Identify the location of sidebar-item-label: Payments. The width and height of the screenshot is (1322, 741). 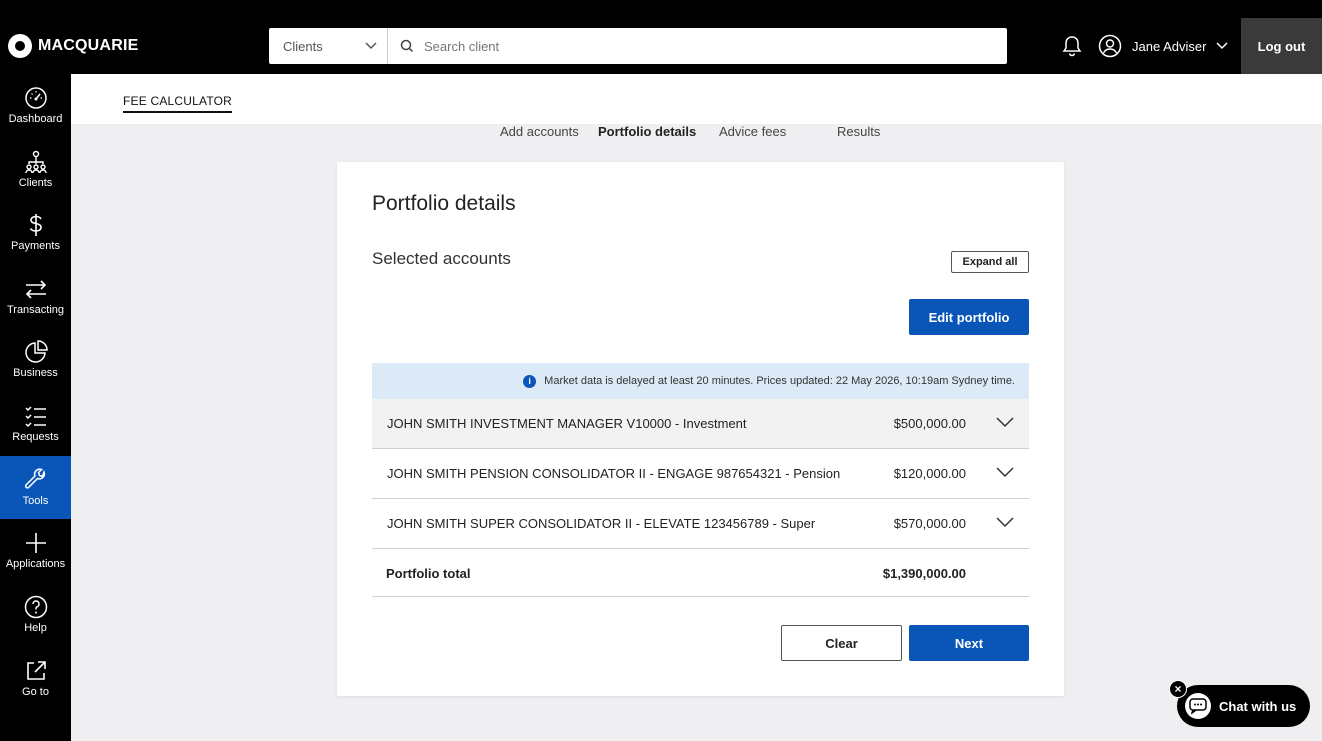
(35, 246).